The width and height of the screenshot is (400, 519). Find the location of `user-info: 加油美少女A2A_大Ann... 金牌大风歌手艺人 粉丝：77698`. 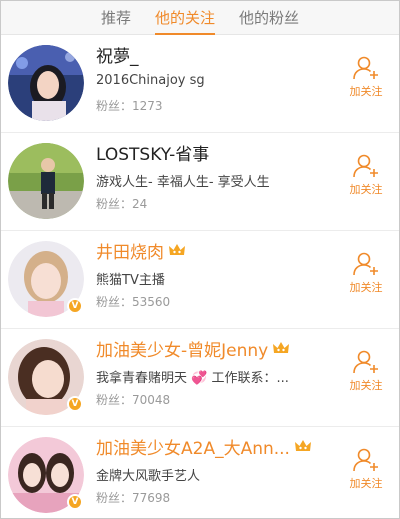

user-info: 加油美少女A2A_大Ann... 金牌大风歌手艺人 粉丝：77698 is located at coordinates (212, 469).